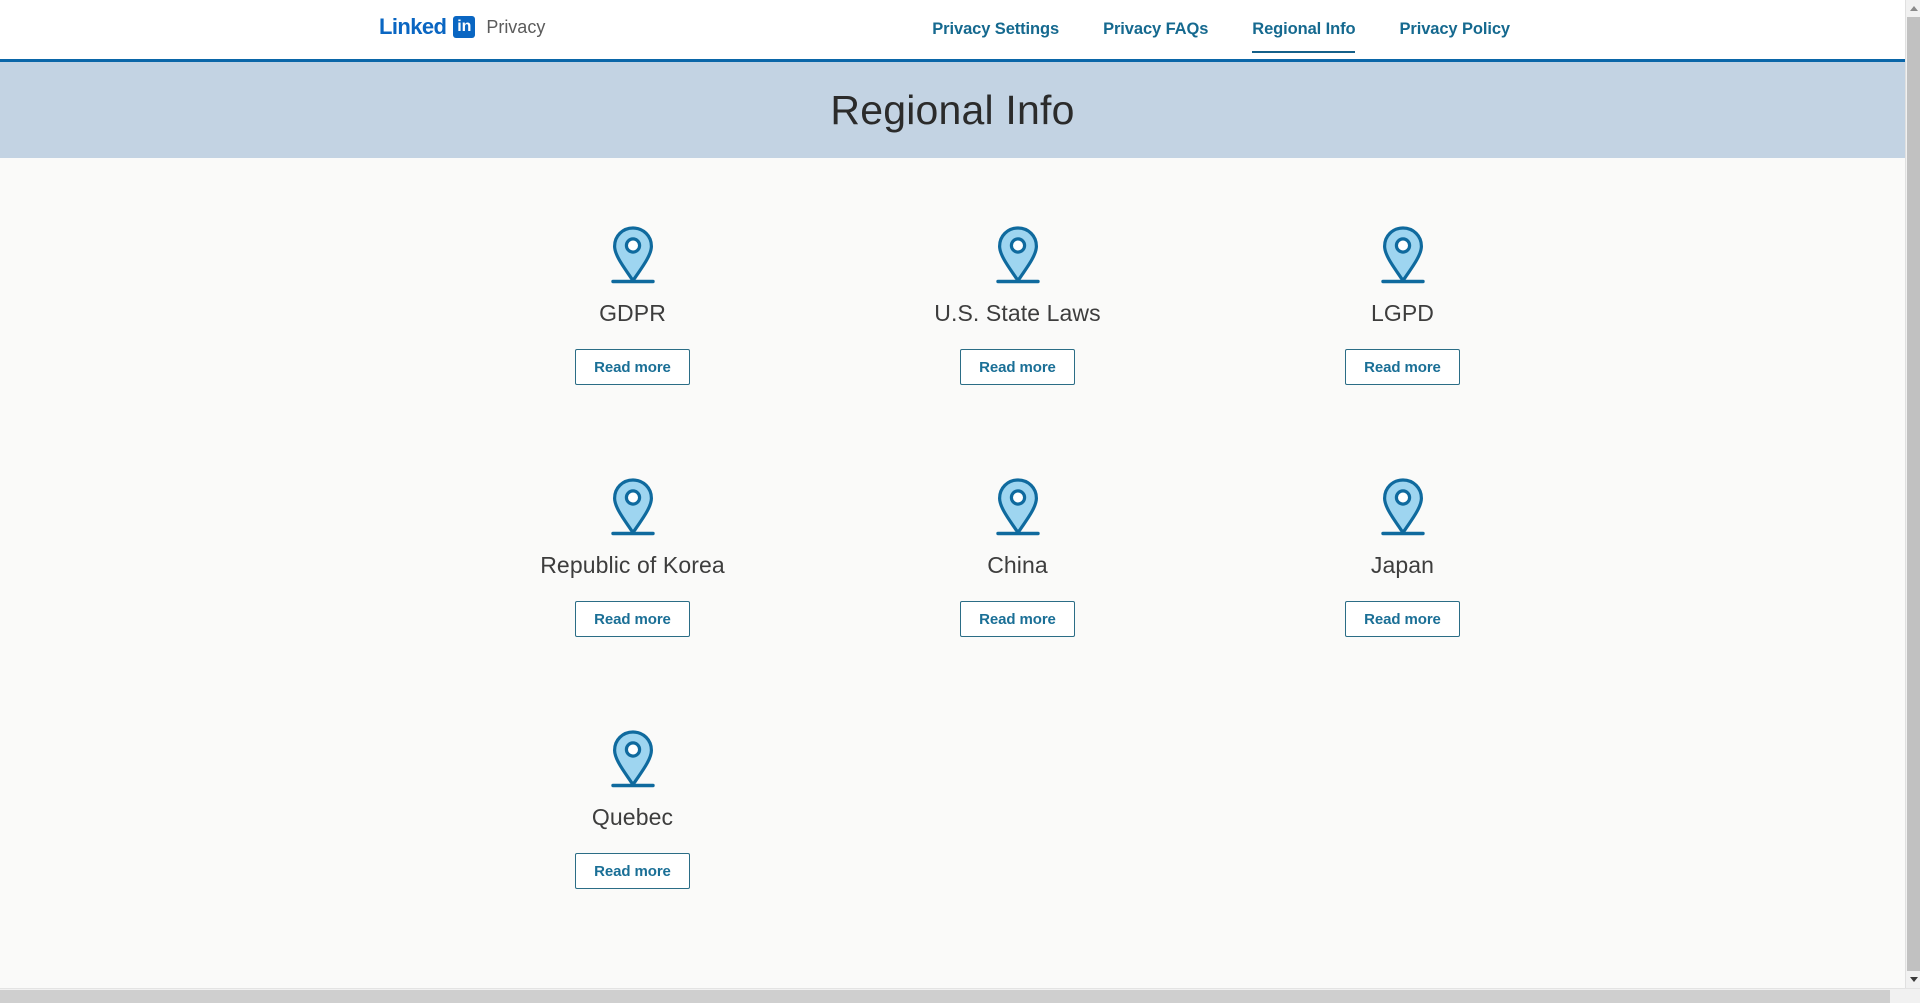  I want to click on region-card: China Read more, so click(1017, 602).